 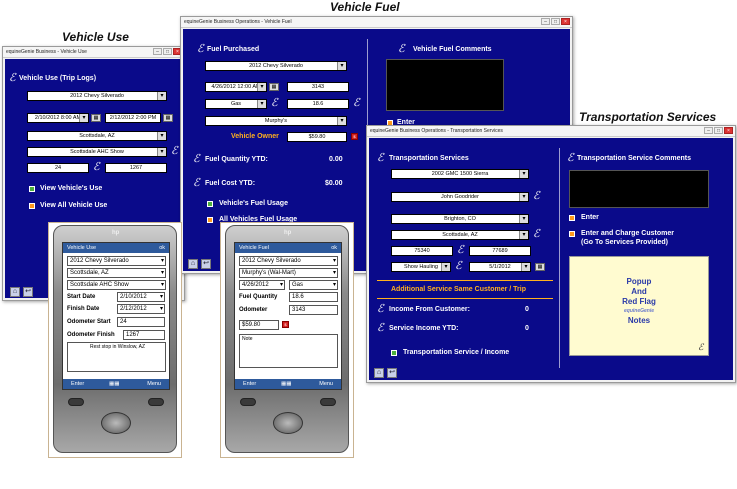 What do you see at coordinates (58, 118) in the screenshot?
I see `start-datetime-field: 2/10/2012 8:00 AM` at bounding box center [58, 118].